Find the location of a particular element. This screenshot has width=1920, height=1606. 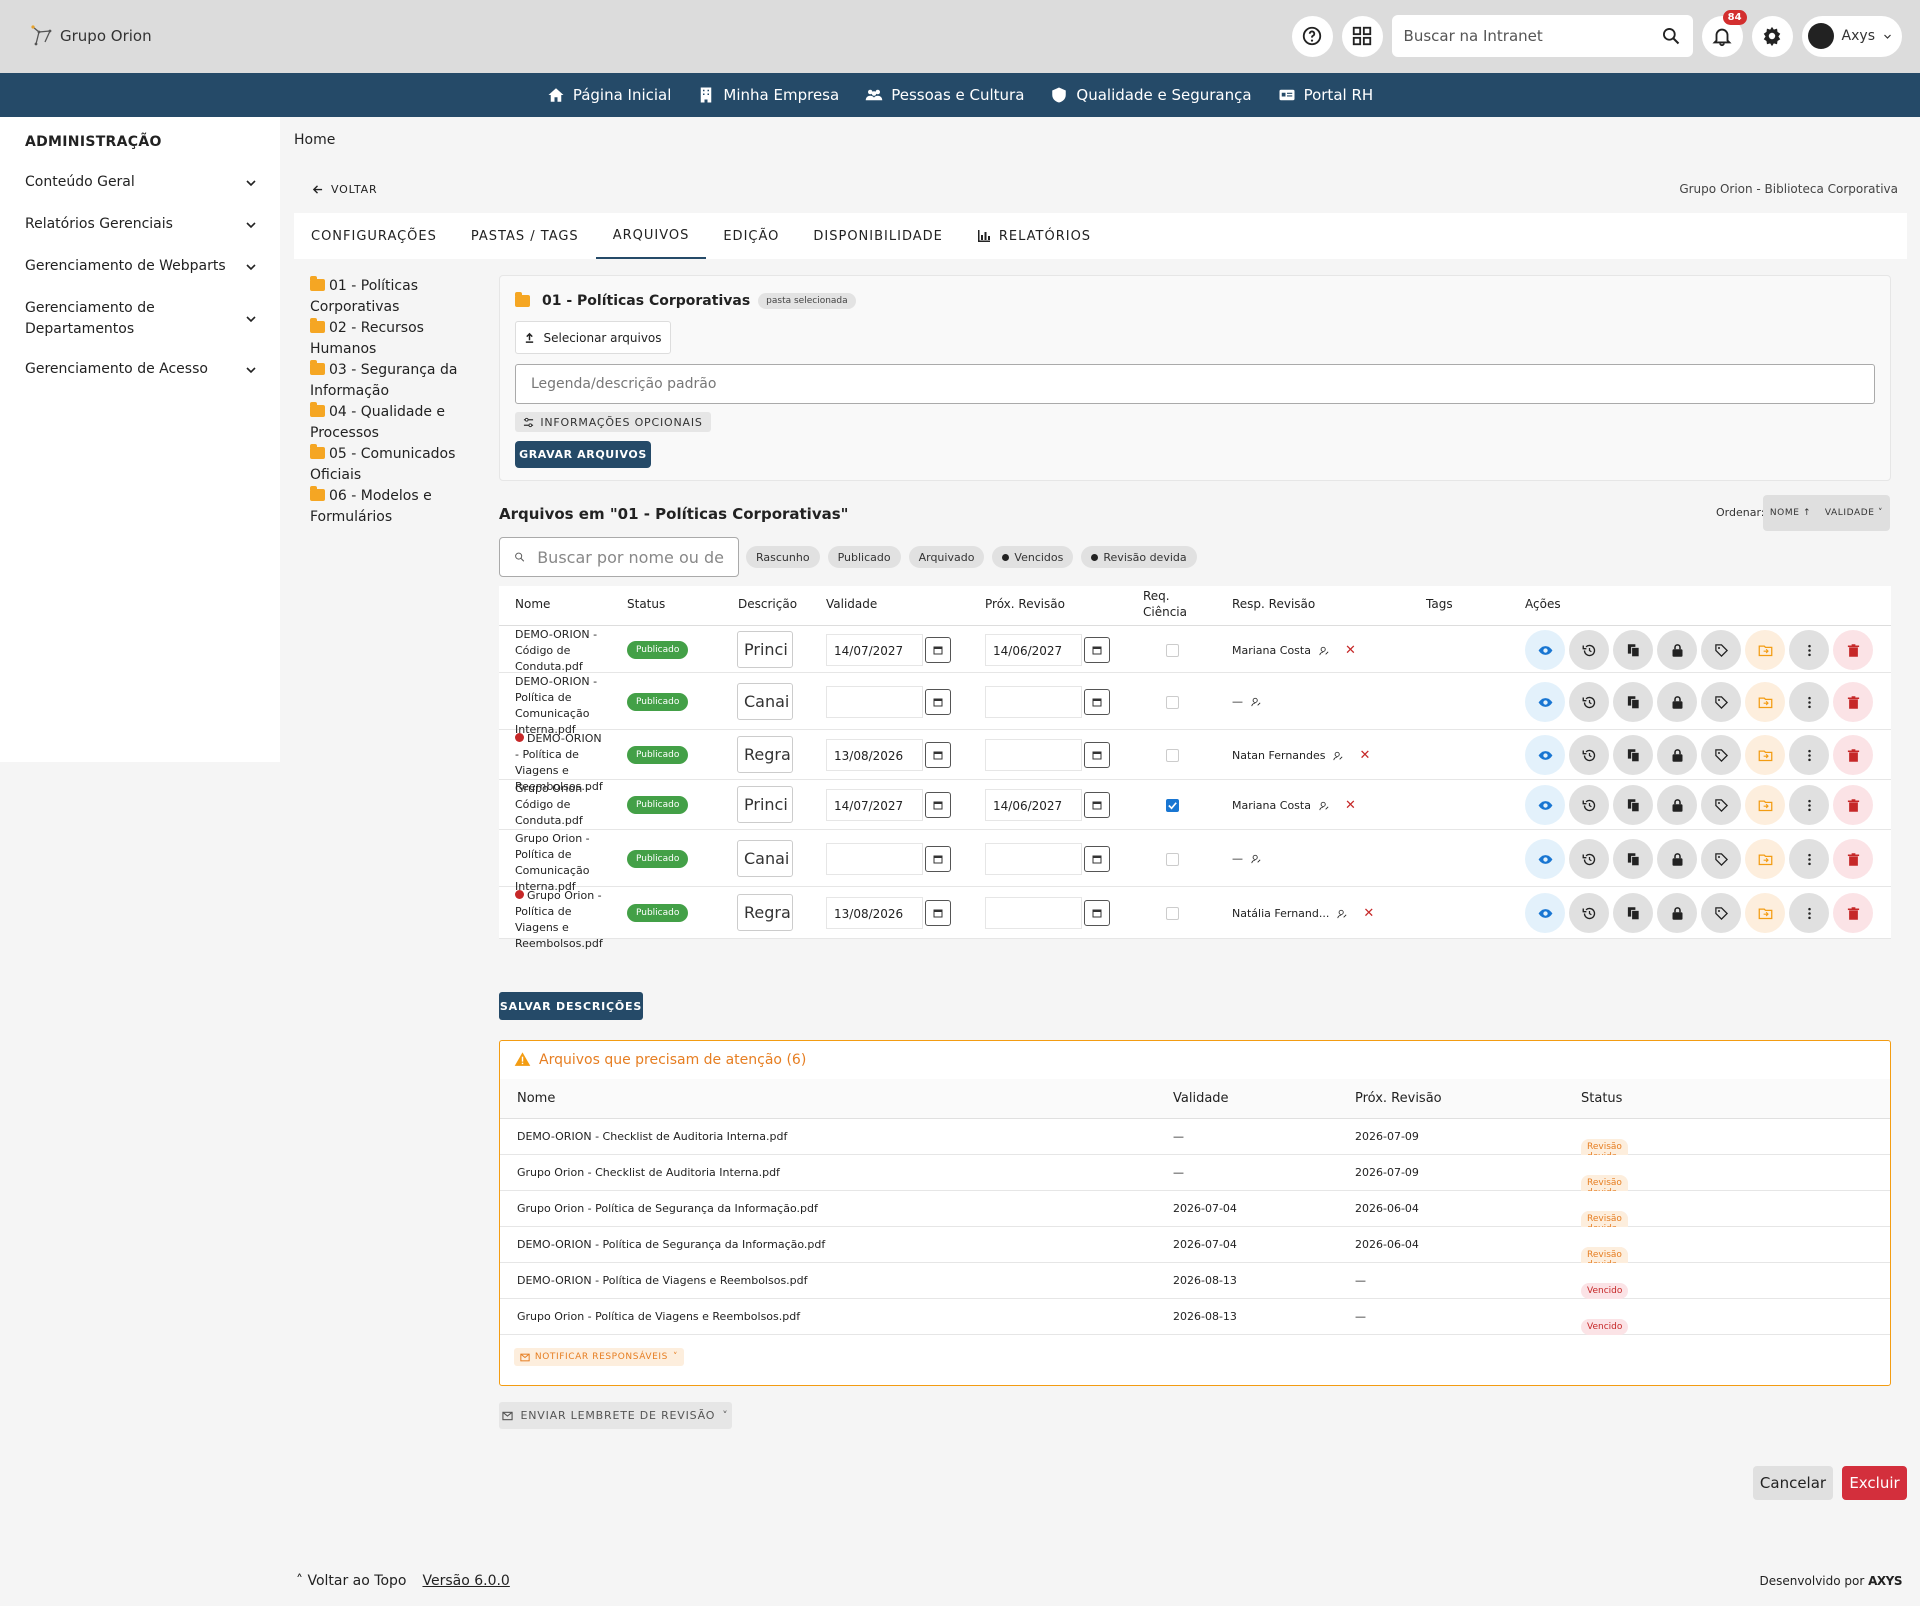

select-files-button: Selecionar arquivos is located at coordinates (593, 337).